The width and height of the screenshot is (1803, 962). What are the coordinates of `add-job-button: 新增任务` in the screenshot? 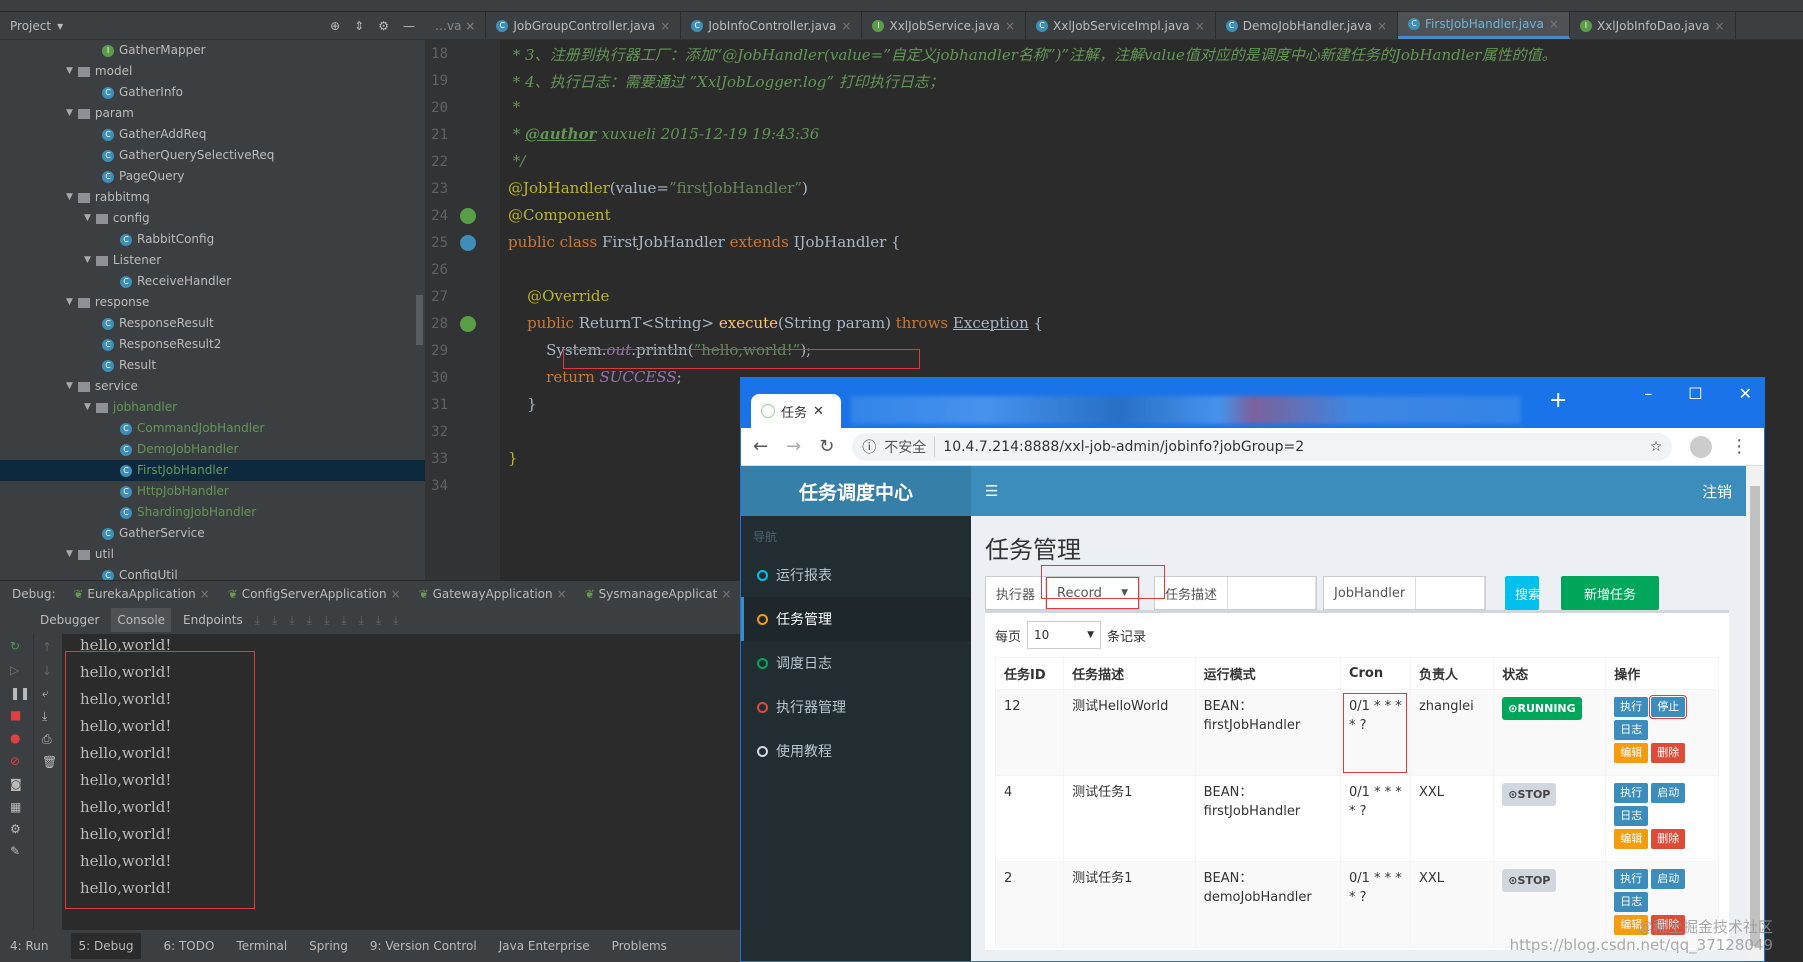 It's located at (1610, 593).